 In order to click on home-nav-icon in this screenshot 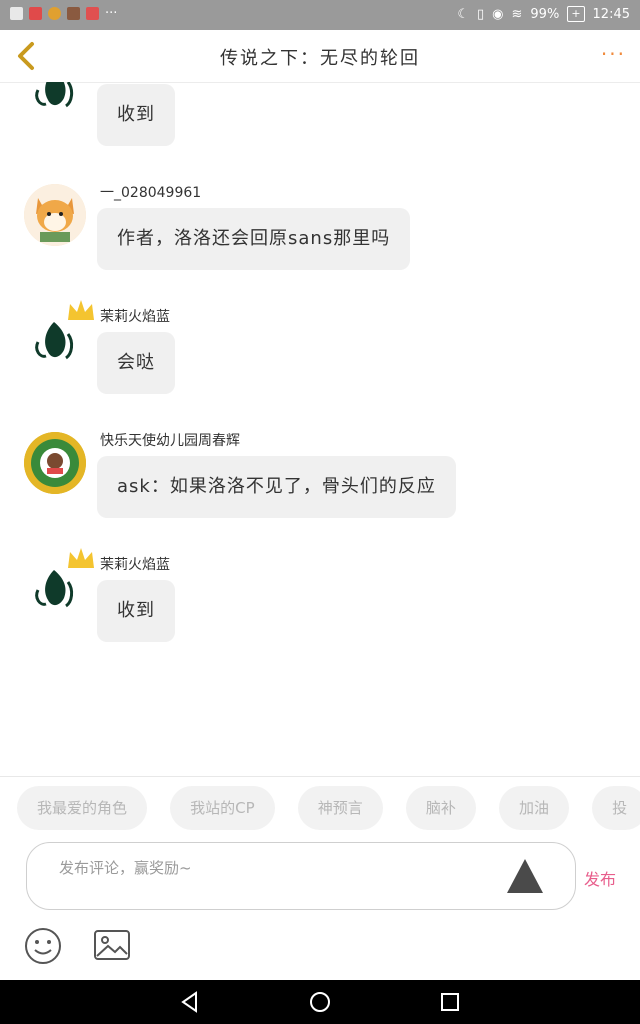, I will do `click(320, 1002)`.